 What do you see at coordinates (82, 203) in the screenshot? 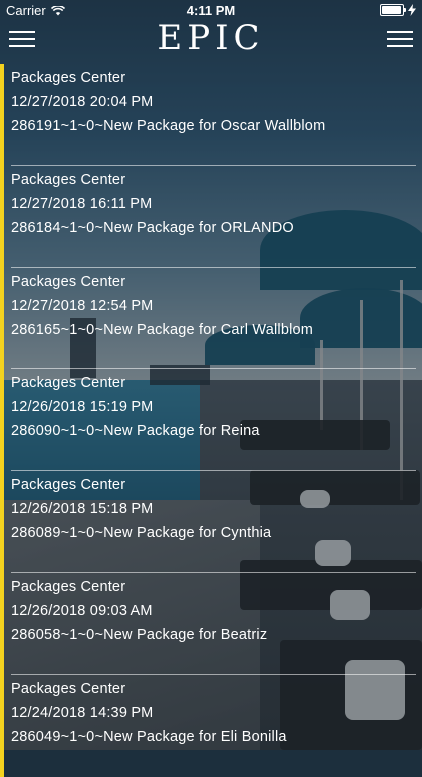
I see `package-datetime: 12/27/2018 16:11 PM` at bounding box center [82, 203].